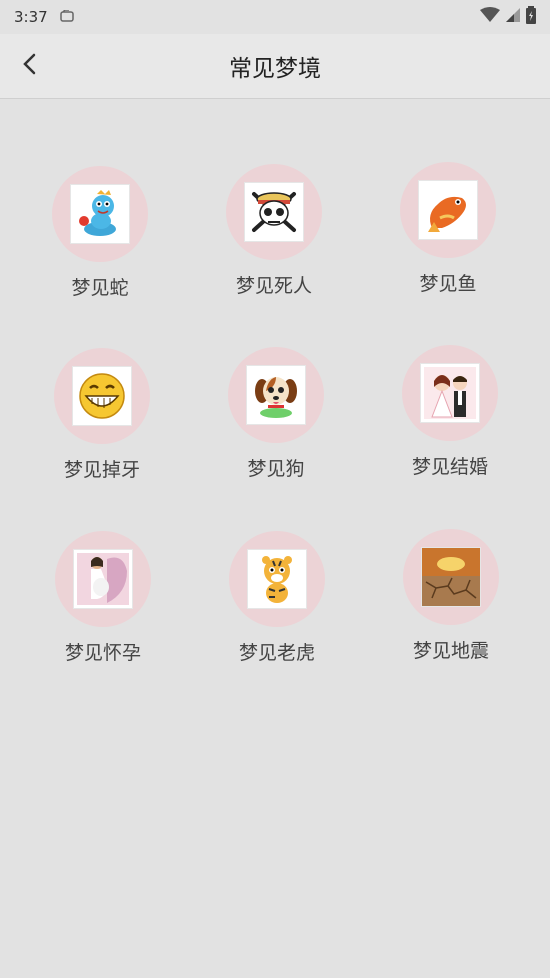  I want to click on puppy-icon, so click(276, 395).